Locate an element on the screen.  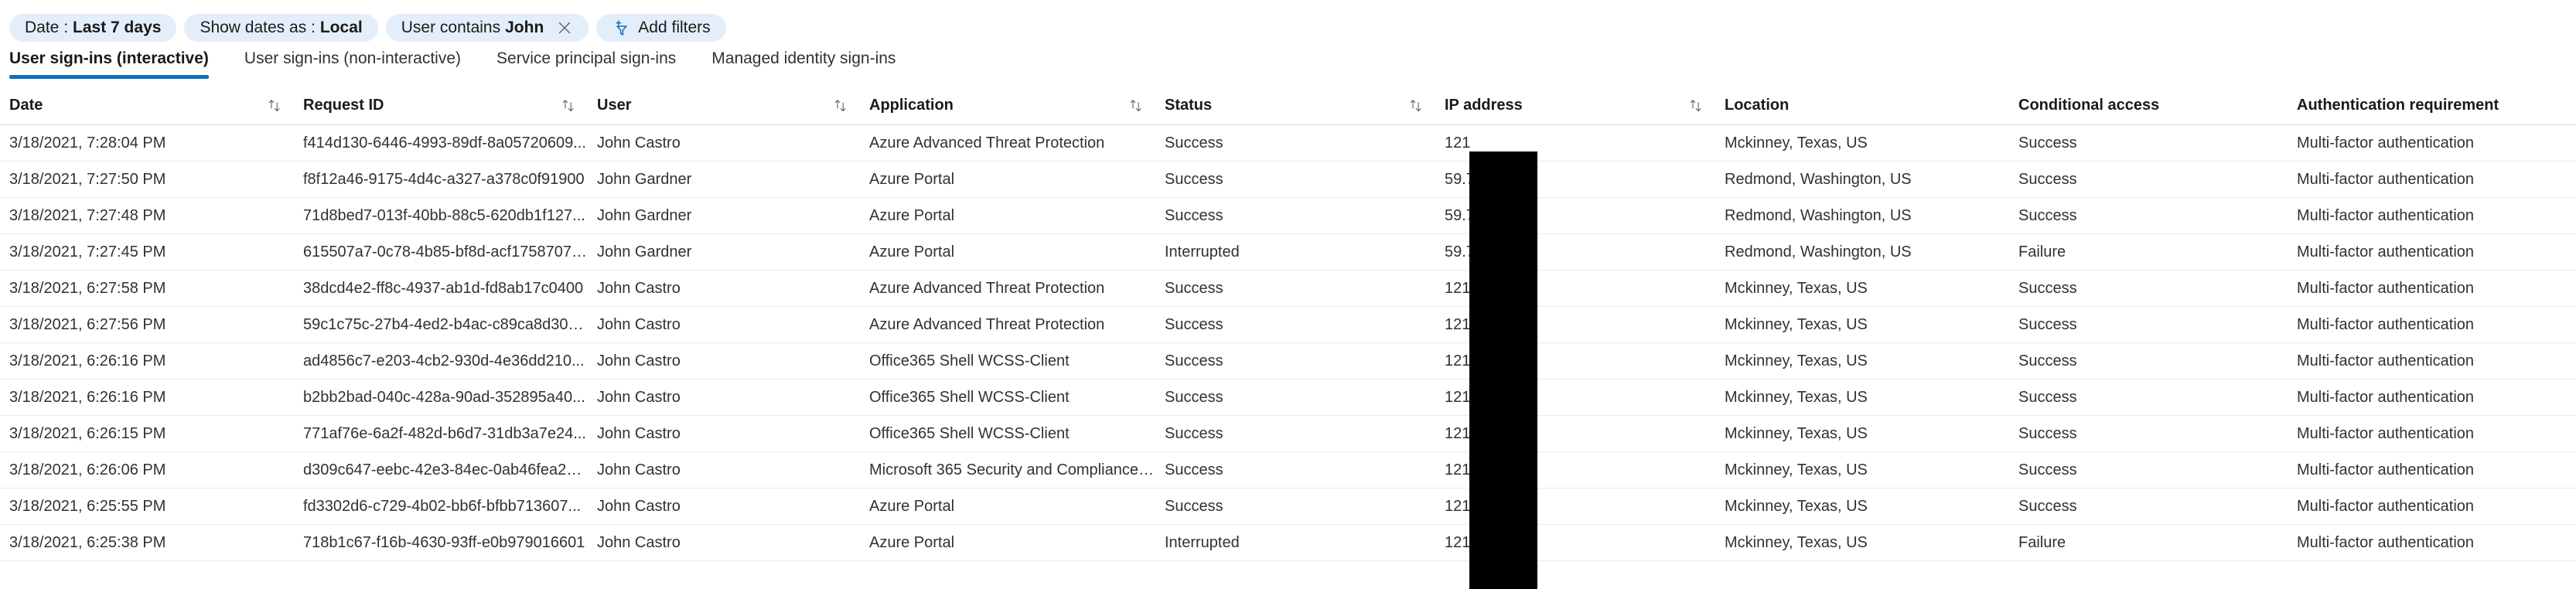
column-header-auth: Authentication requirement is located at coordinates (2432, 105).